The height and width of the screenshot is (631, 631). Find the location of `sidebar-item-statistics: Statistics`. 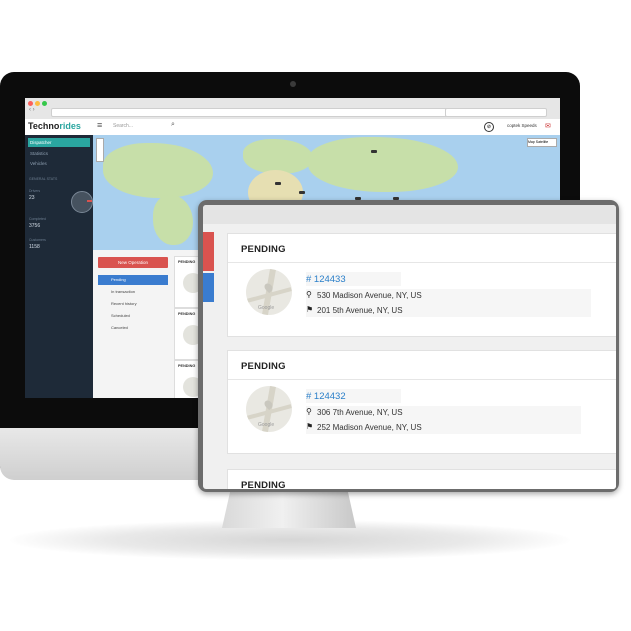

sidebar-item-statistics: Statistics is located at coordinates (59, 153).